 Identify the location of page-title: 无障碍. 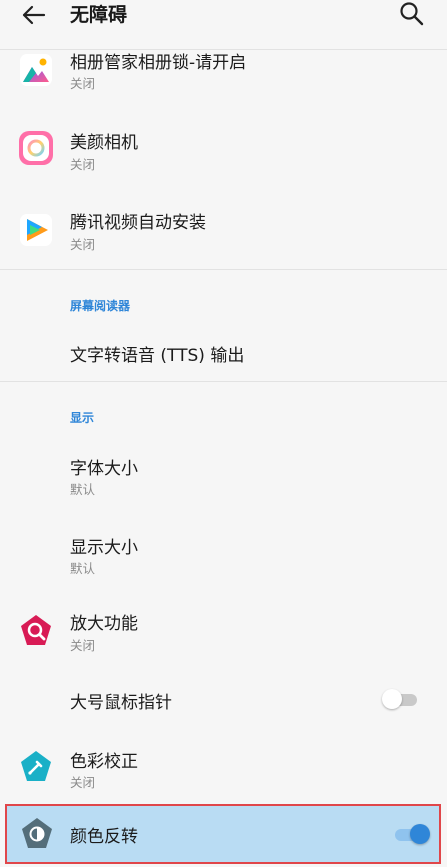
(99, 15).